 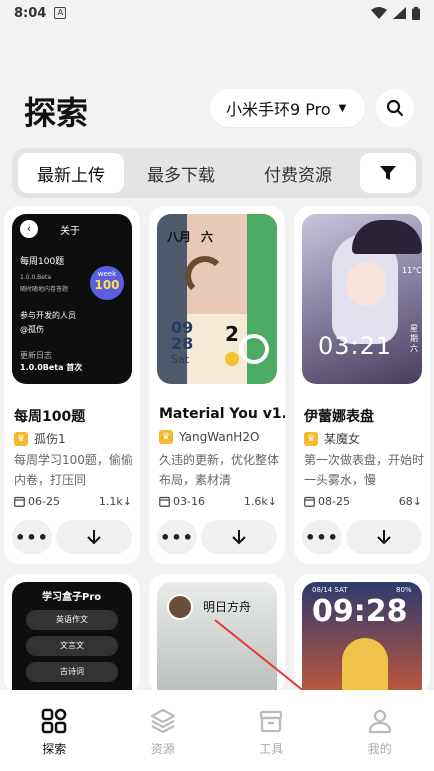 I want to click on caret-down-icon: ▼, so click(x=342, y=108).